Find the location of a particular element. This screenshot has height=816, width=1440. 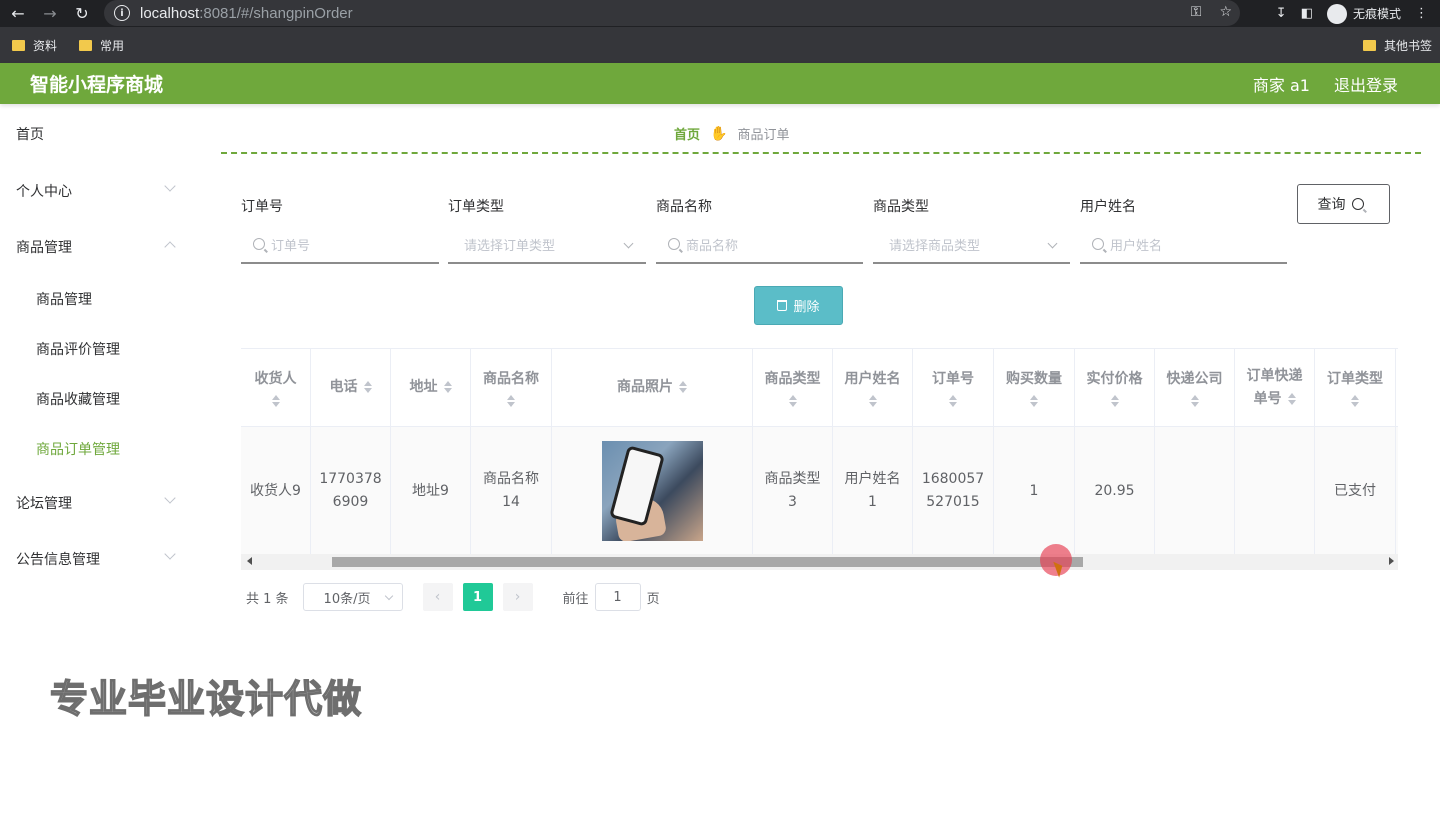

product-photo is located at coordinates (652, 491).